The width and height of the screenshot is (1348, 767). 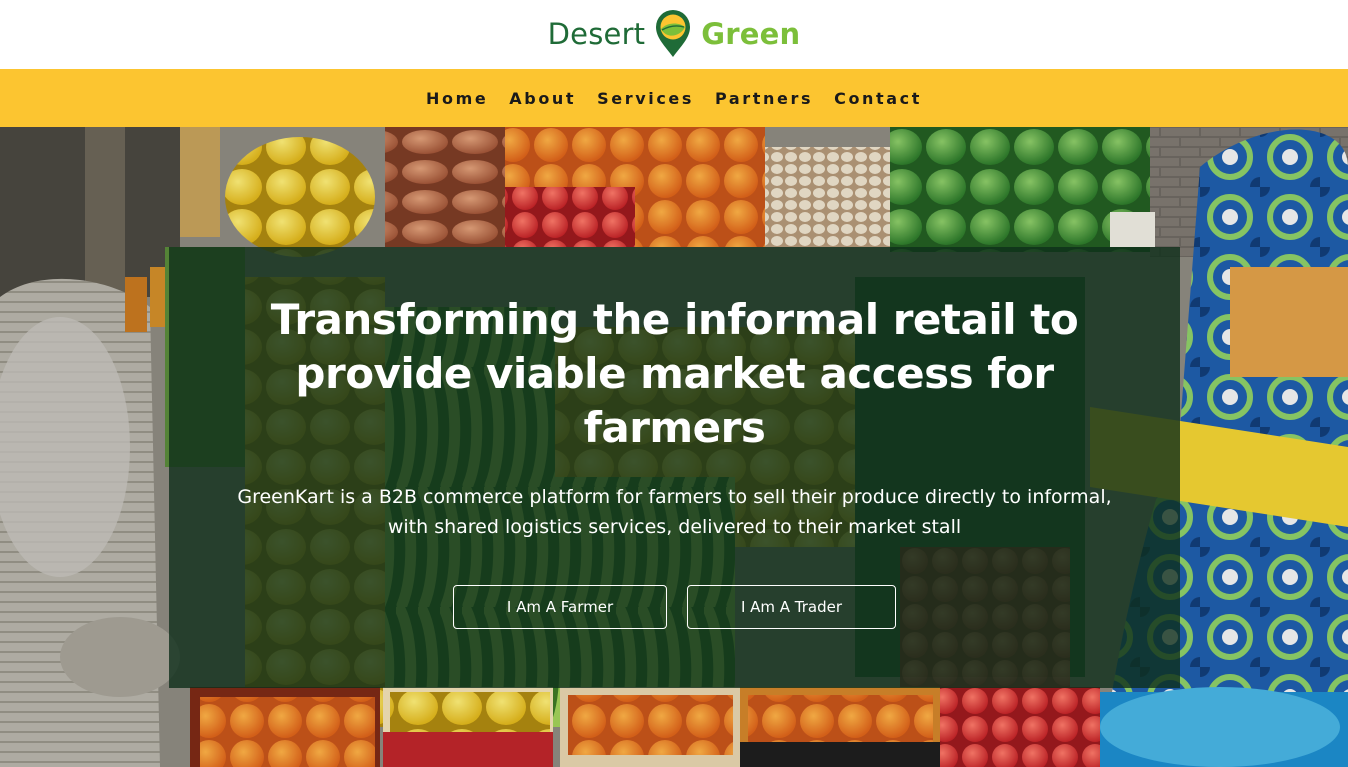 I want to click on brand-logo: Desert Green, so click(x=674, y=33).